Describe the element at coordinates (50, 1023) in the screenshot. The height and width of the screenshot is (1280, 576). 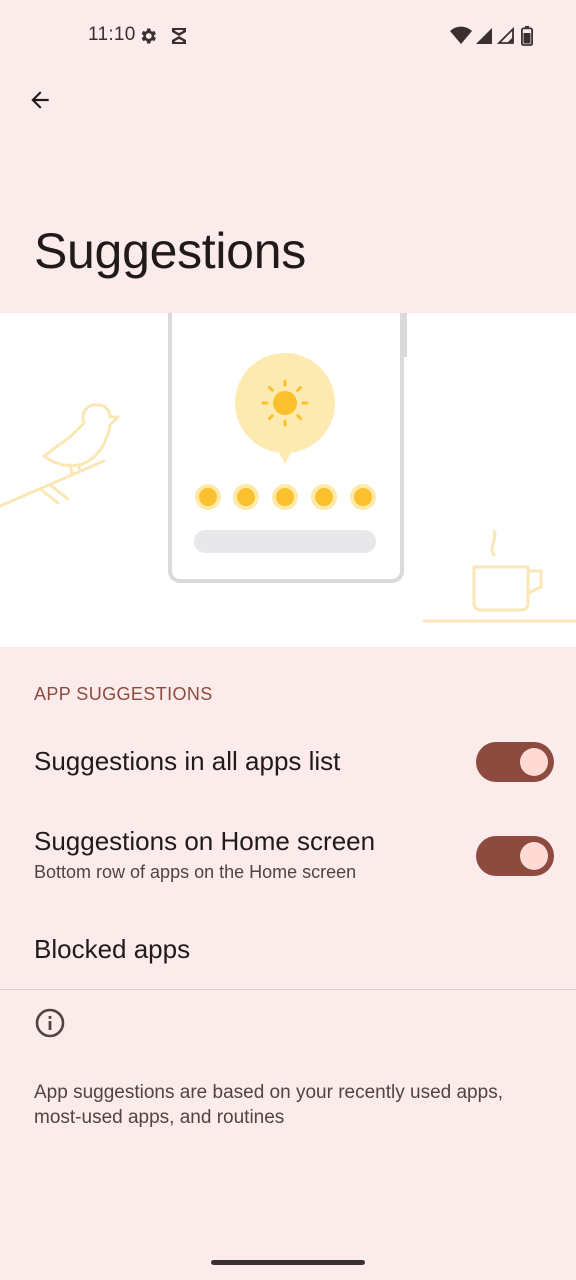
I see `info-icon` at that location.